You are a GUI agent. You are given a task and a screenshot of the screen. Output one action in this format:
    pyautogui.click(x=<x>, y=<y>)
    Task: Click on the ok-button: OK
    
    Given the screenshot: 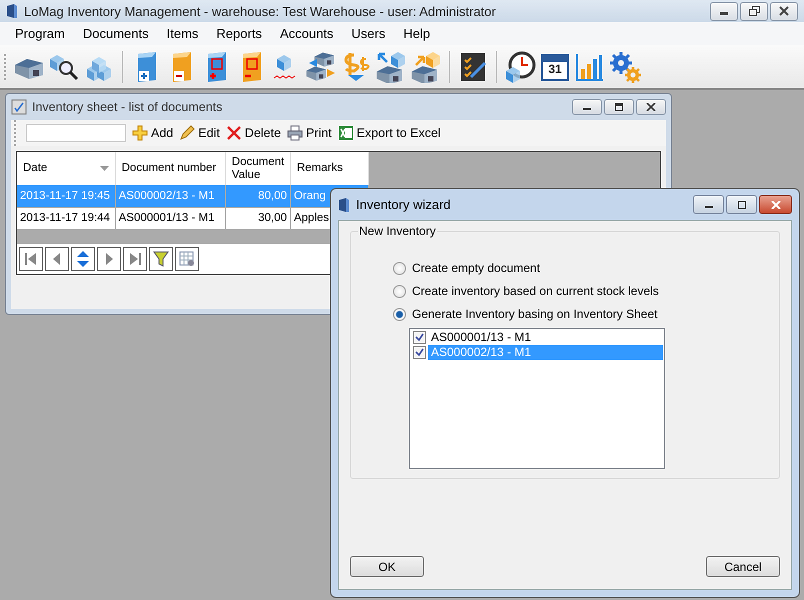 What is the action you would take?
    pyautogui.click(x=387, y=566)
    